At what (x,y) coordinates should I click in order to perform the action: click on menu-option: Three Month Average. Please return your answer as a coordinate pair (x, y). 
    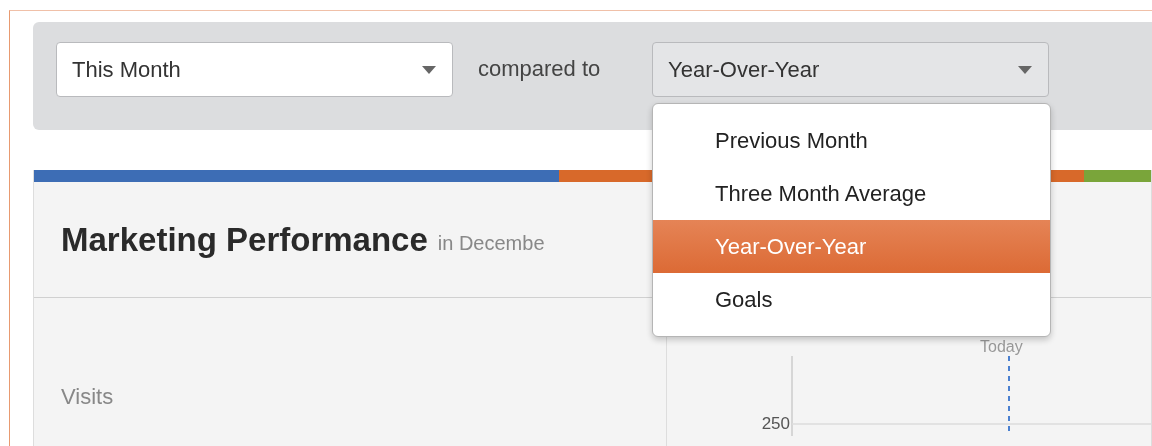
    Looking at the image, I should click on (851, 193).